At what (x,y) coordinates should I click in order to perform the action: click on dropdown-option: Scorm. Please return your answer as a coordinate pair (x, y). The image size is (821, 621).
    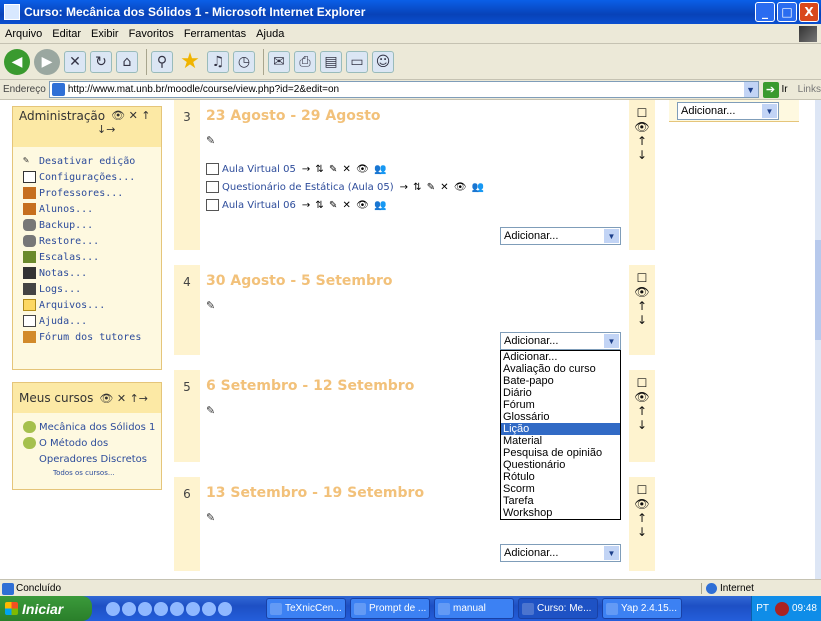
    Looking at the image, I should click on (560, 489).